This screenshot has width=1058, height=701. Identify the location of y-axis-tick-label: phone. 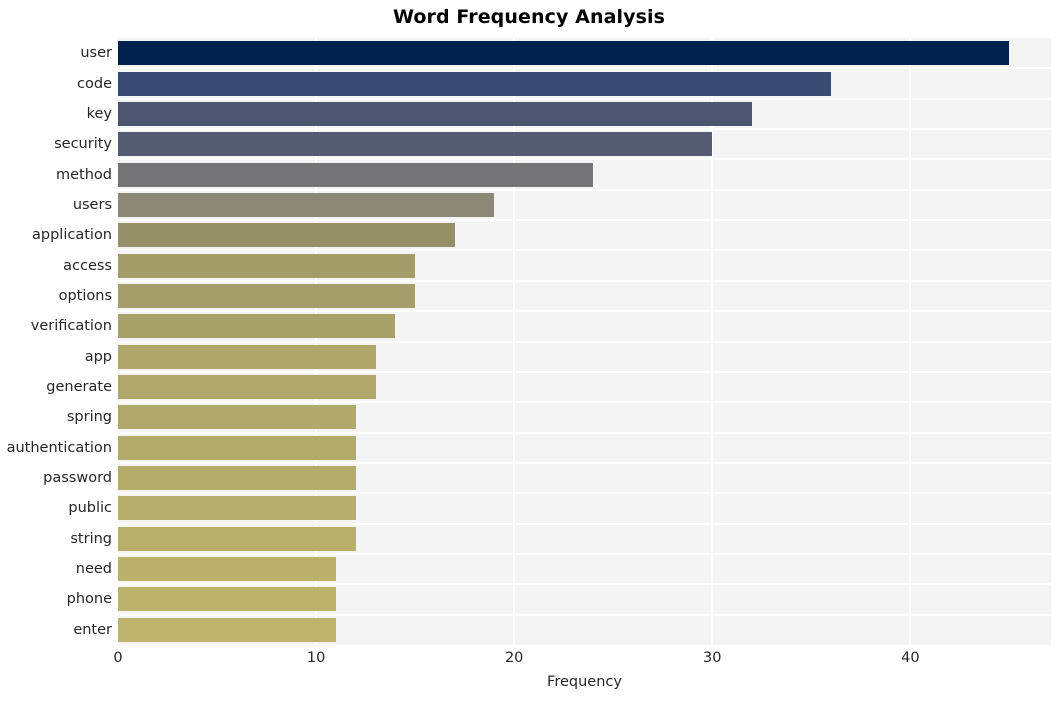
(89, 599).